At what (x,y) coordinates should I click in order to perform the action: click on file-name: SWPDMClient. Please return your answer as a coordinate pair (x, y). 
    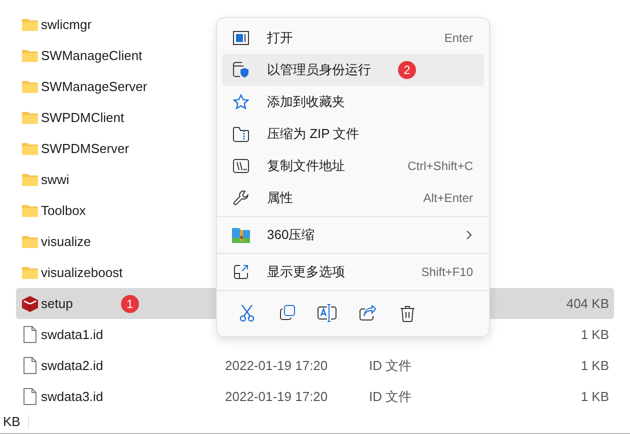
    Looking at the image, I should click on (82, 117).